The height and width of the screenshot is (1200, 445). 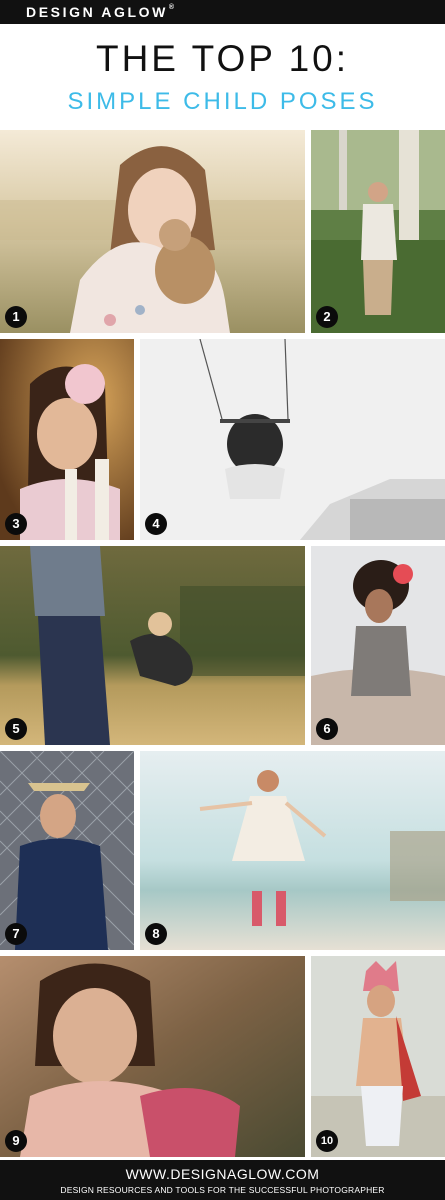 I want to click on pose-number-10: 10, so click(x=327, y=1141).